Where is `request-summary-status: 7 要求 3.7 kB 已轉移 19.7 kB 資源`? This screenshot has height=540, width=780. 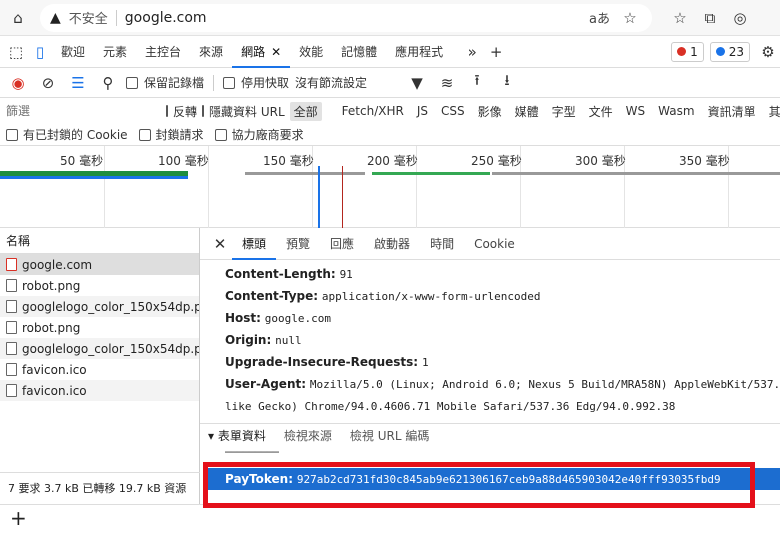 request-summary-status: 7 要求 3.7 kB 已轉移 19.7 kB 資源 is located at coordinates (100, 488).